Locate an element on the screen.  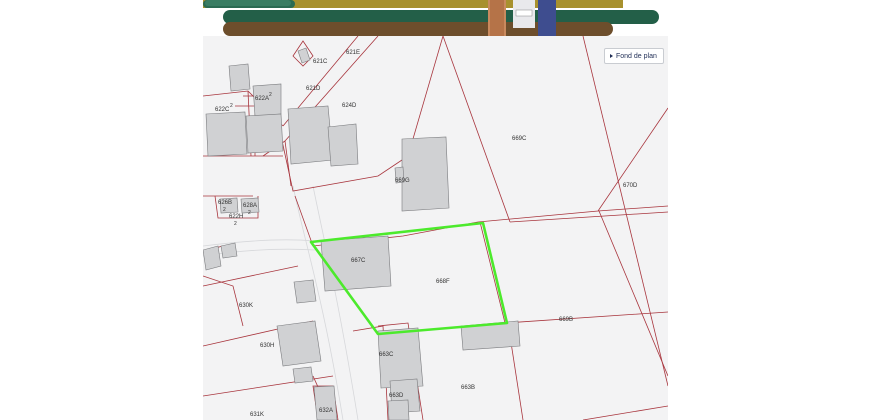
caret-right-icon is located at coordinates (611, 56).